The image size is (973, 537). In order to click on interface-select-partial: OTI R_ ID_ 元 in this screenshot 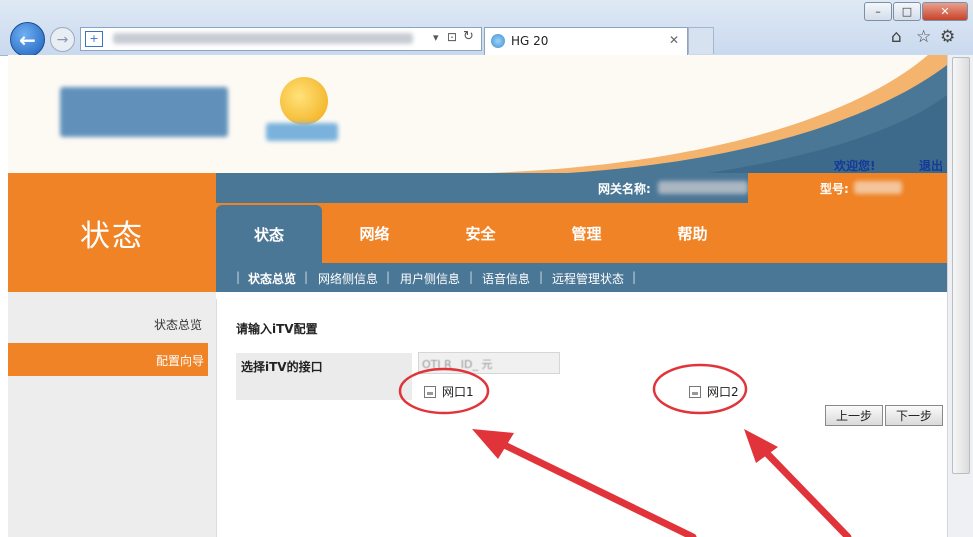, I will do `click(489, 363)`.